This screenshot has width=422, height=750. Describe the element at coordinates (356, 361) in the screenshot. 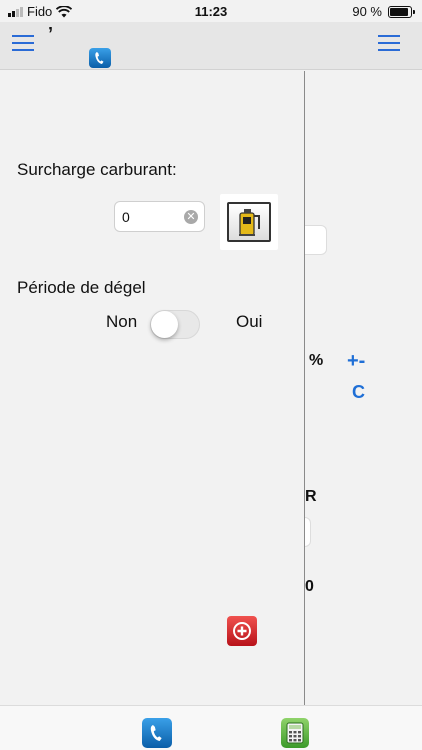

I see `plus-minus-button: +-` at that location.